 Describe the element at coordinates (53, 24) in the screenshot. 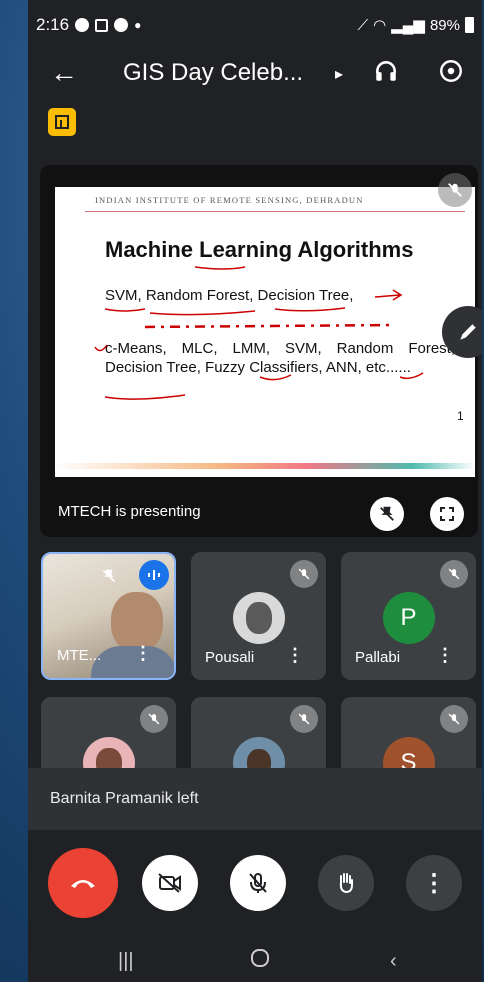

I see `status-time: 2:16` at that location.